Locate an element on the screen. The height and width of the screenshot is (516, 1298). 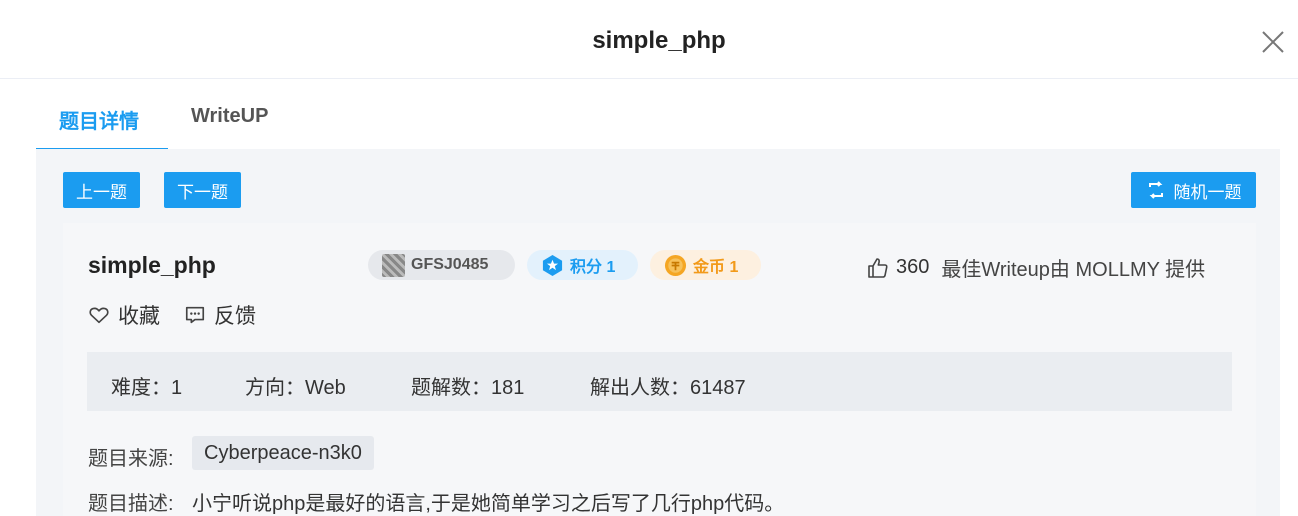
star-icon is located at coordinates (552, 265).